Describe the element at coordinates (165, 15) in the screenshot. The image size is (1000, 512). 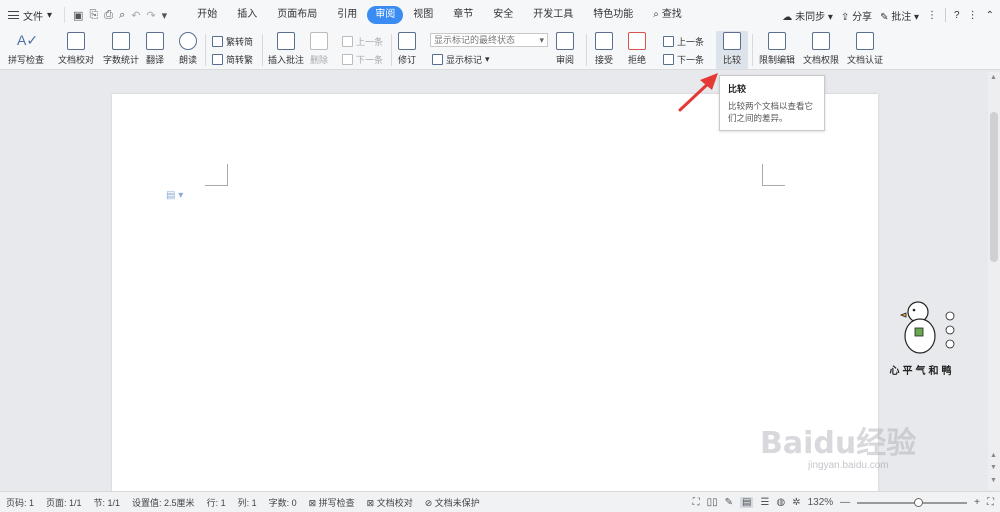
I see `more-icon: ▾` at that location.